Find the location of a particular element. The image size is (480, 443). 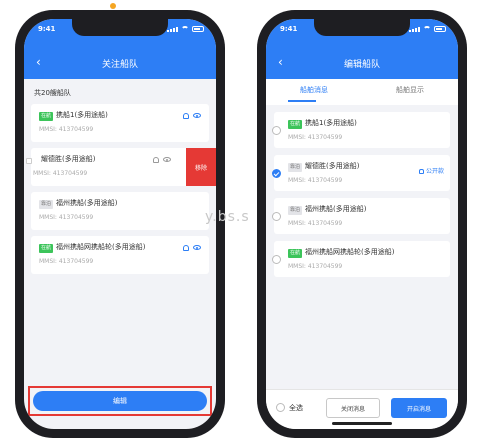

vessel-card: 在航 福州携船网携船轮(多用途船) MMSI: 413704599 is located at coordinates (120, 255).